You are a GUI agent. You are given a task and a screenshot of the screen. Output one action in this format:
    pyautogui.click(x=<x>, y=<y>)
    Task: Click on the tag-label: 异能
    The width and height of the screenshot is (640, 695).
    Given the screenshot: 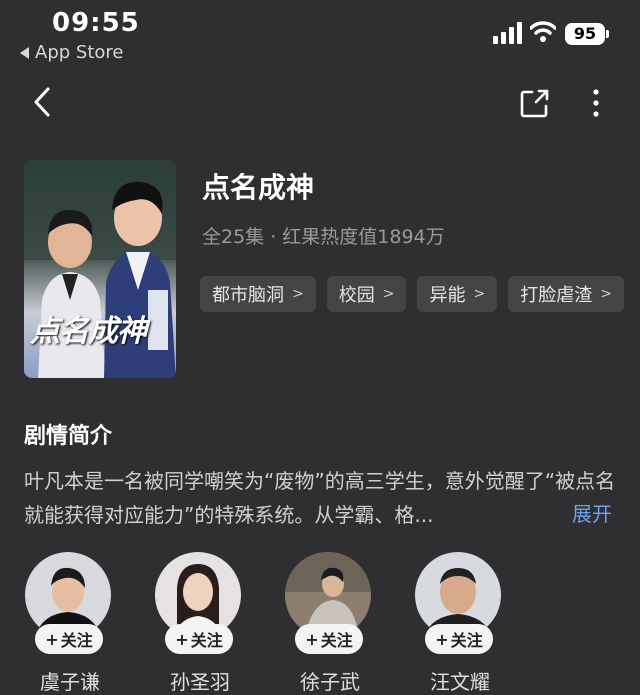 What is the action you would take?
    pyautogui.click(x=447, y=295)
    